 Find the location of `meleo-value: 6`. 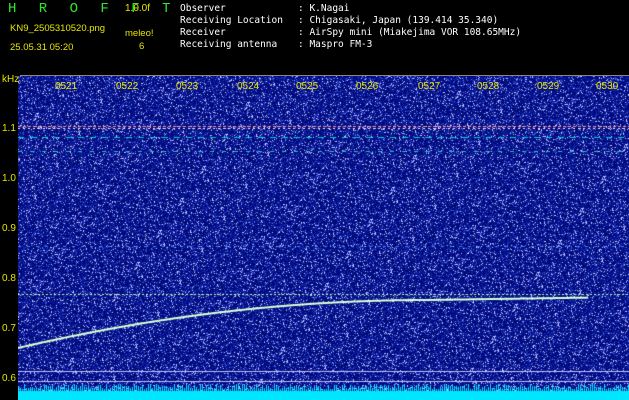

meleo-value: 6 is located at coordinates (142, 46).